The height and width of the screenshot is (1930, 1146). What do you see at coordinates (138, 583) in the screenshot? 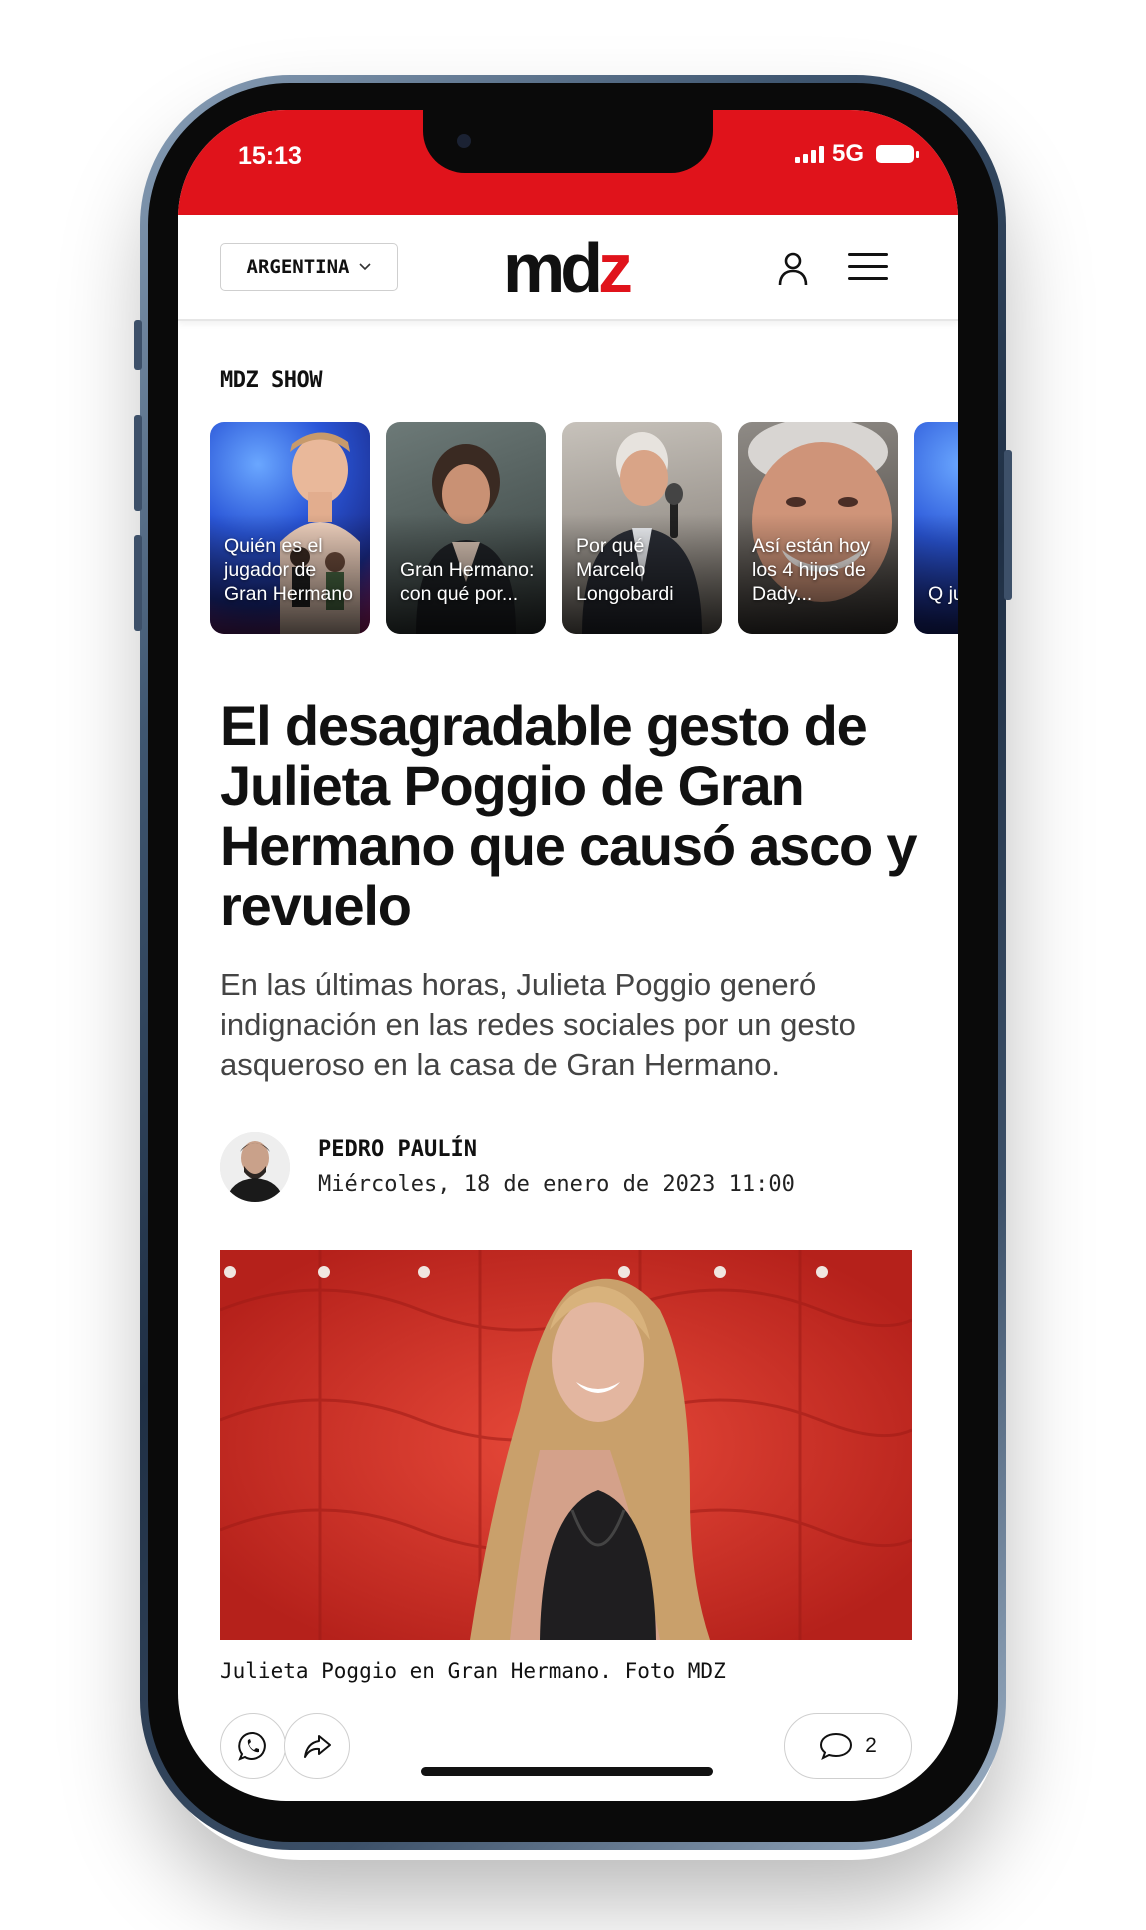
I see `volume-down-button` at bounding box center [138, 583].